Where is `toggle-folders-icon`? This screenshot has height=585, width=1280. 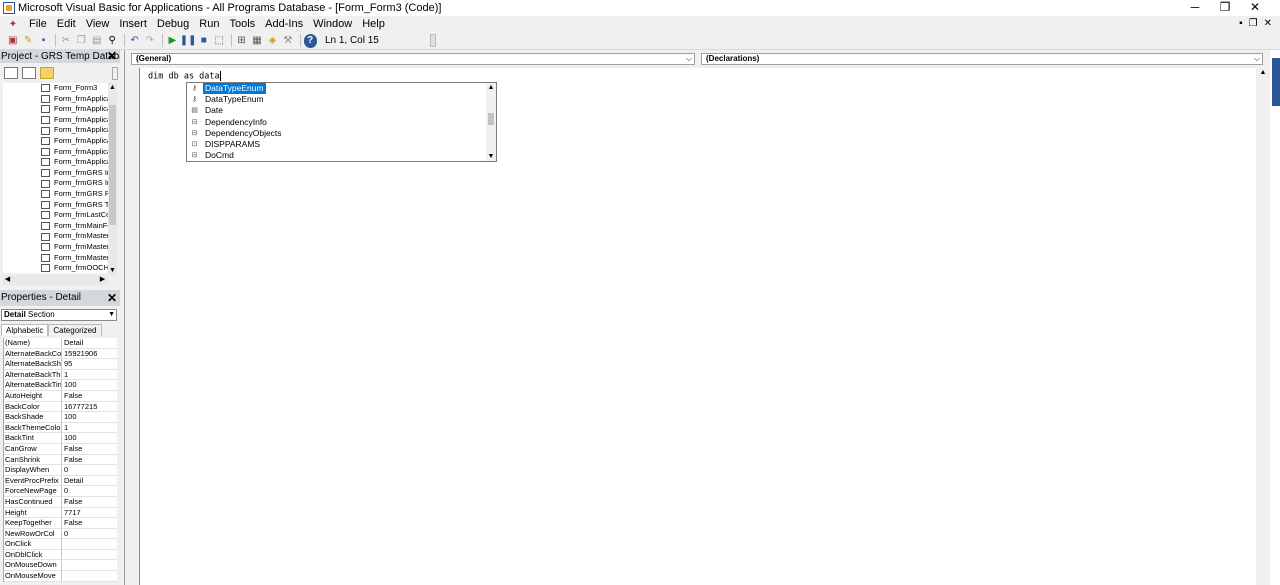
toggle-folders-icon is located at coordinates (47, 73).